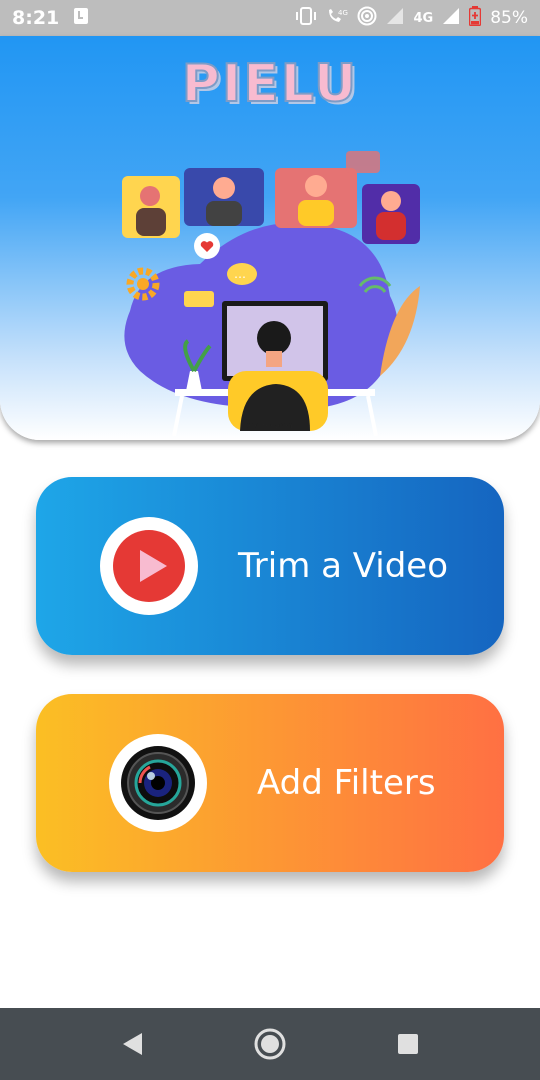 The width and height of the screenshot is (540, 1080). What do you see at coordinates (343, 566) in the screenshot?
I see `trim-video-label: Trim a Video` at bounding box center [343, 566].